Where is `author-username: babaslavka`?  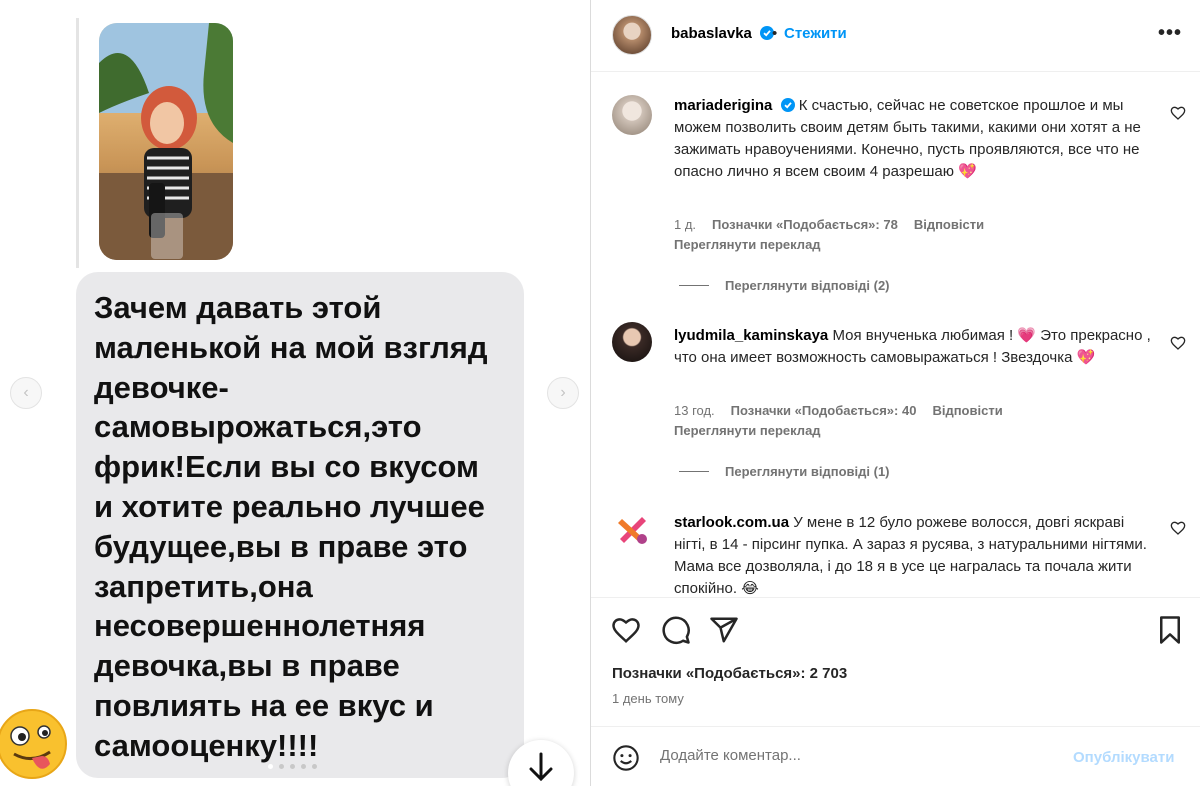
author-username: babaslavka is located at coordinates (723, 33).